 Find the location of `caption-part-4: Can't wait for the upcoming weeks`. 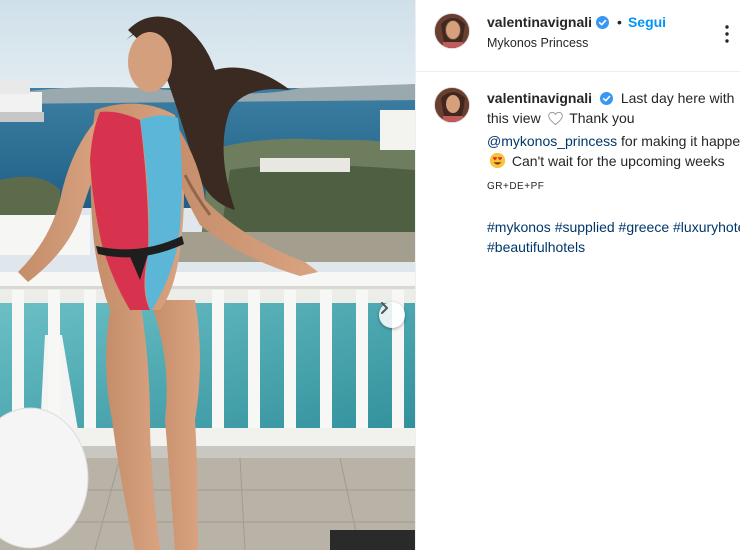

caption-part-4: Can't wait for the upcoming weeks is located at coordinates (618, 161).